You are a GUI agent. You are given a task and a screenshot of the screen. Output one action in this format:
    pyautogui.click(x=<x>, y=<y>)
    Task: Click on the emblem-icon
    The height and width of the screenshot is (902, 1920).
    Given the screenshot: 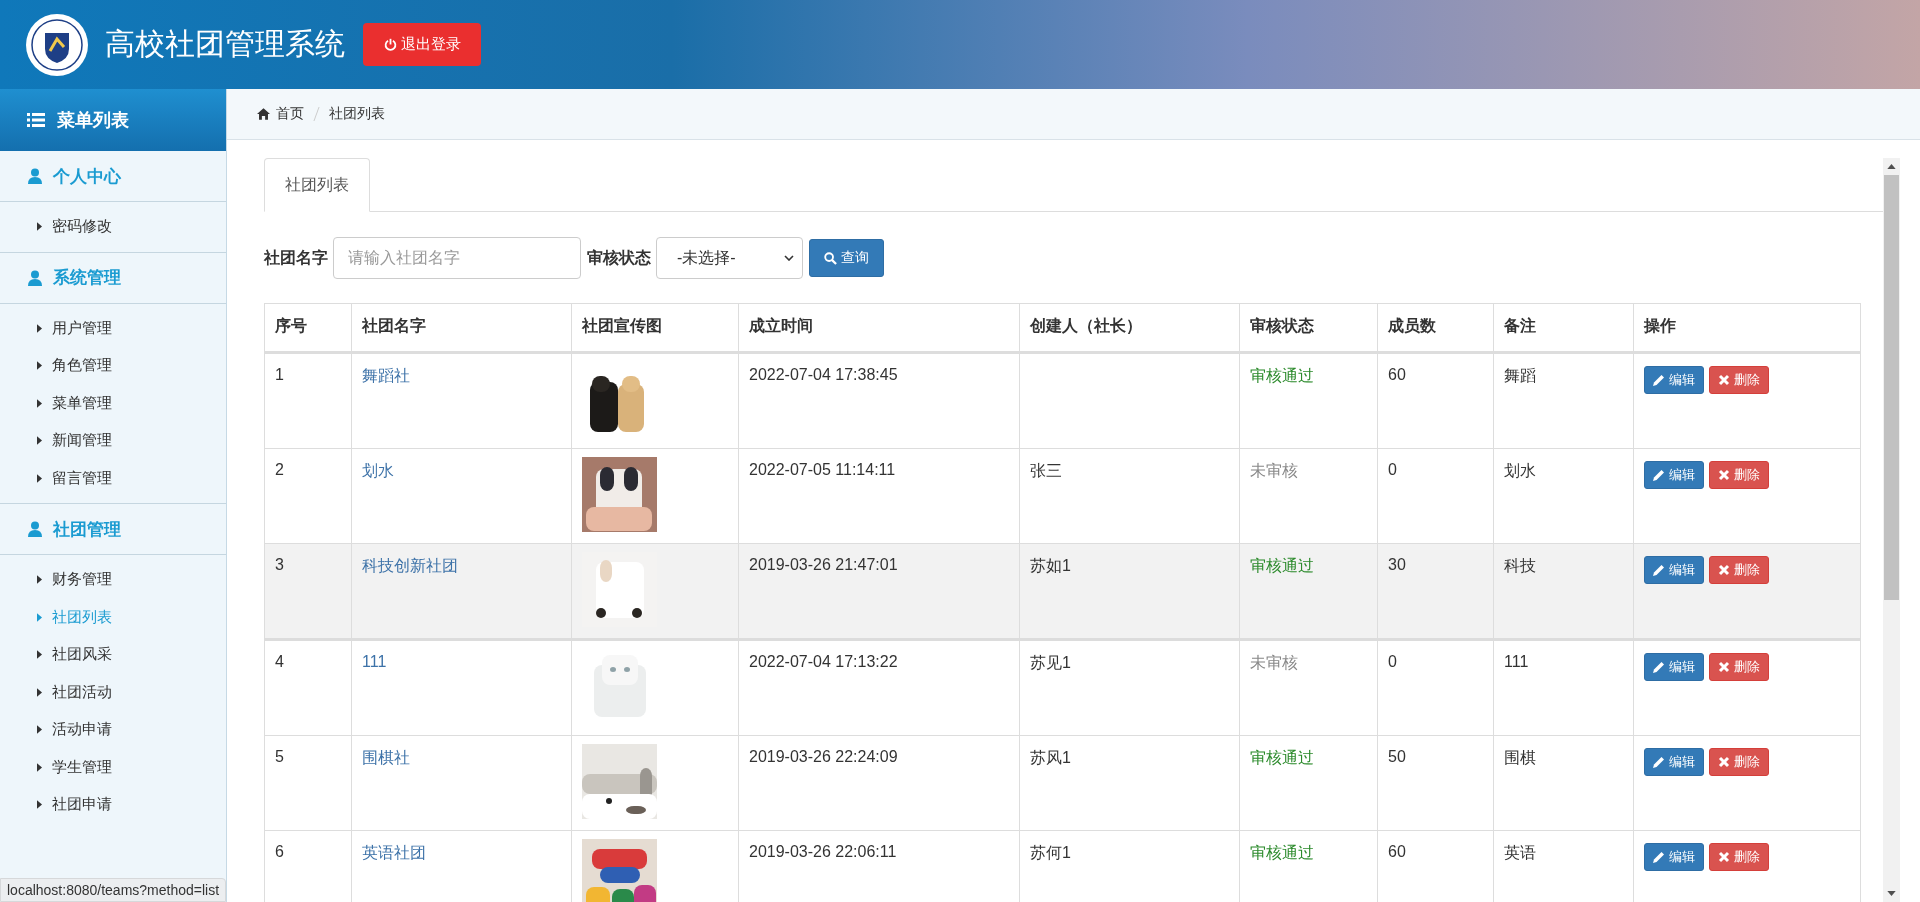 What is the action you would take?
    pyautogui.click(x=57, y=44)
    